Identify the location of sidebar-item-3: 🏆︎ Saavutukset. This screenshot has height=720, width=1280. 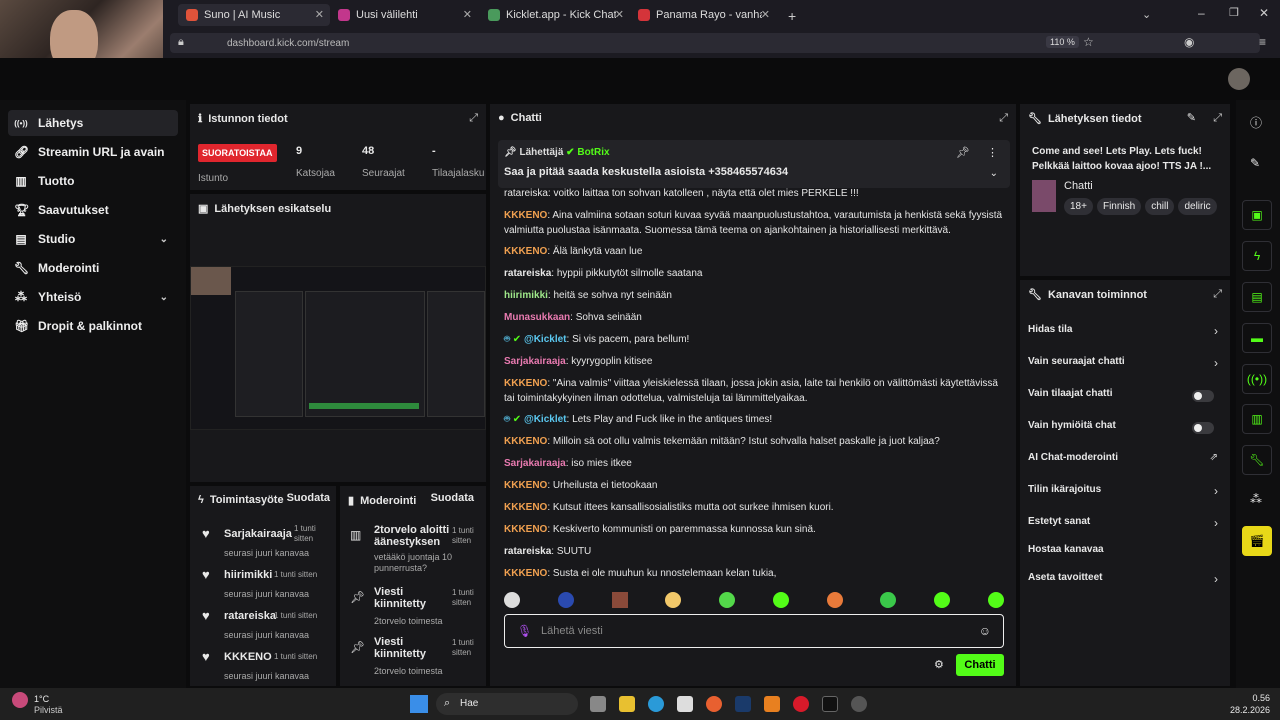
(93, 210).